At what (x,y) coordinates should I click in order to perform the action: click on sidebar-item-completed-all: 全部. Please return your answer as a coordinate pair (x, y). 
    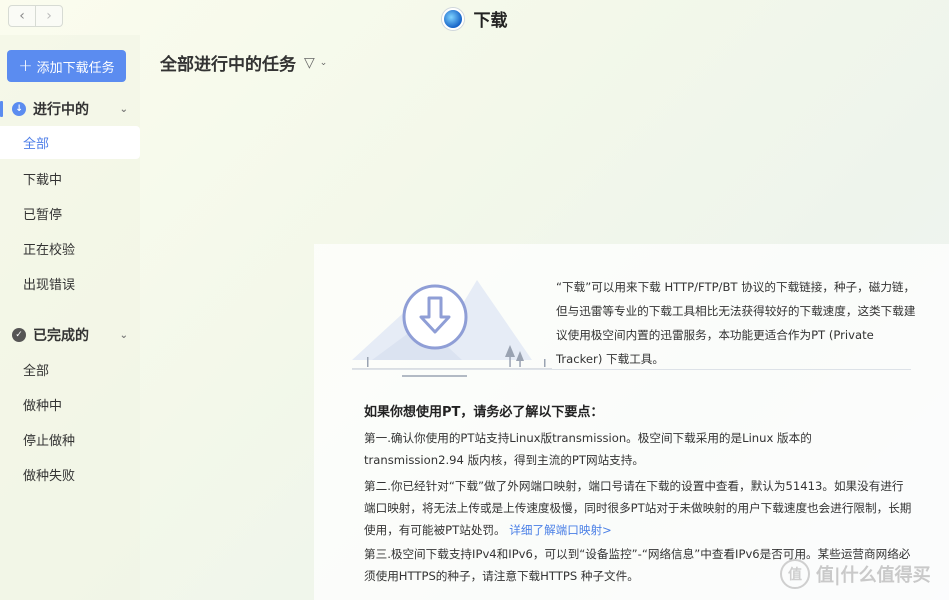
    Looking at the image, I should click on (70, 369).